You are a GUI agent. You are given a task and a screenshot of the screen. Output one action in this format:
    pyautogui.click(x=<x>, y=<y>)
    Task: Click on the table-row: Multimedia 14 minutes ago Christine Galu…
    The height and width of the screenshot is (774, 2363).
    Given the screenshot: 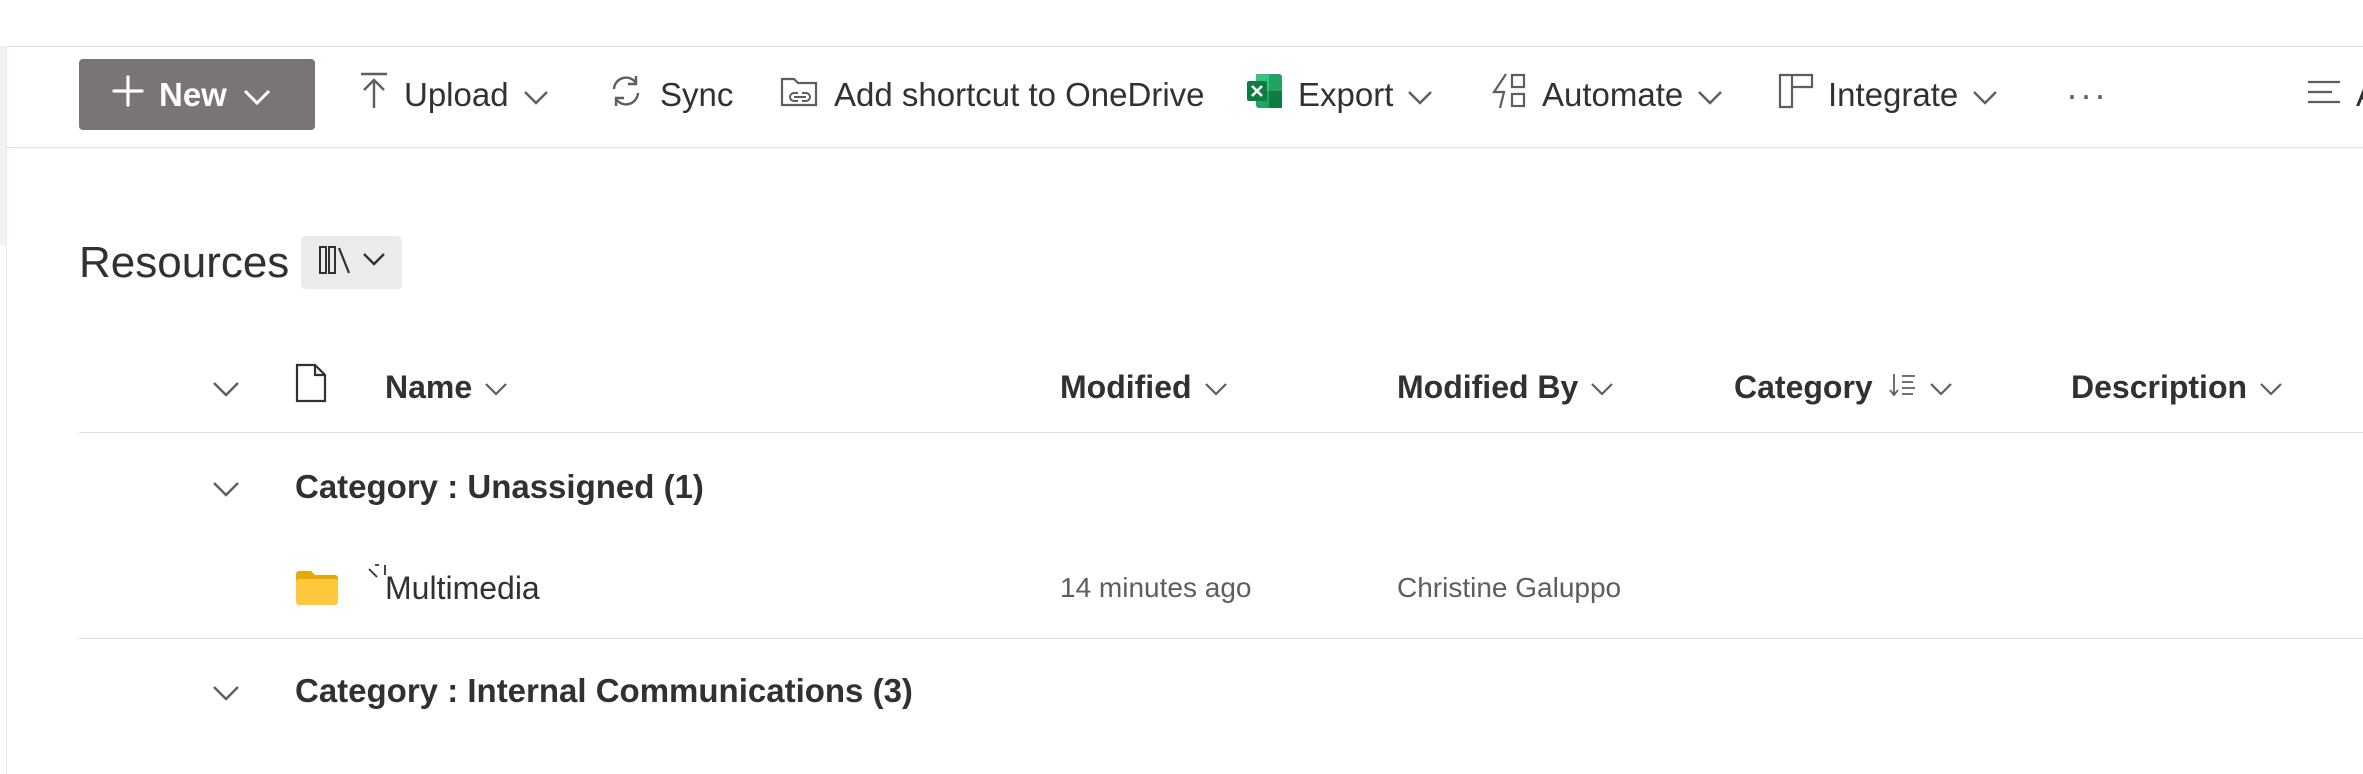 What is the action you would take?
    pyautogui.click(x=1221, y=589)
    